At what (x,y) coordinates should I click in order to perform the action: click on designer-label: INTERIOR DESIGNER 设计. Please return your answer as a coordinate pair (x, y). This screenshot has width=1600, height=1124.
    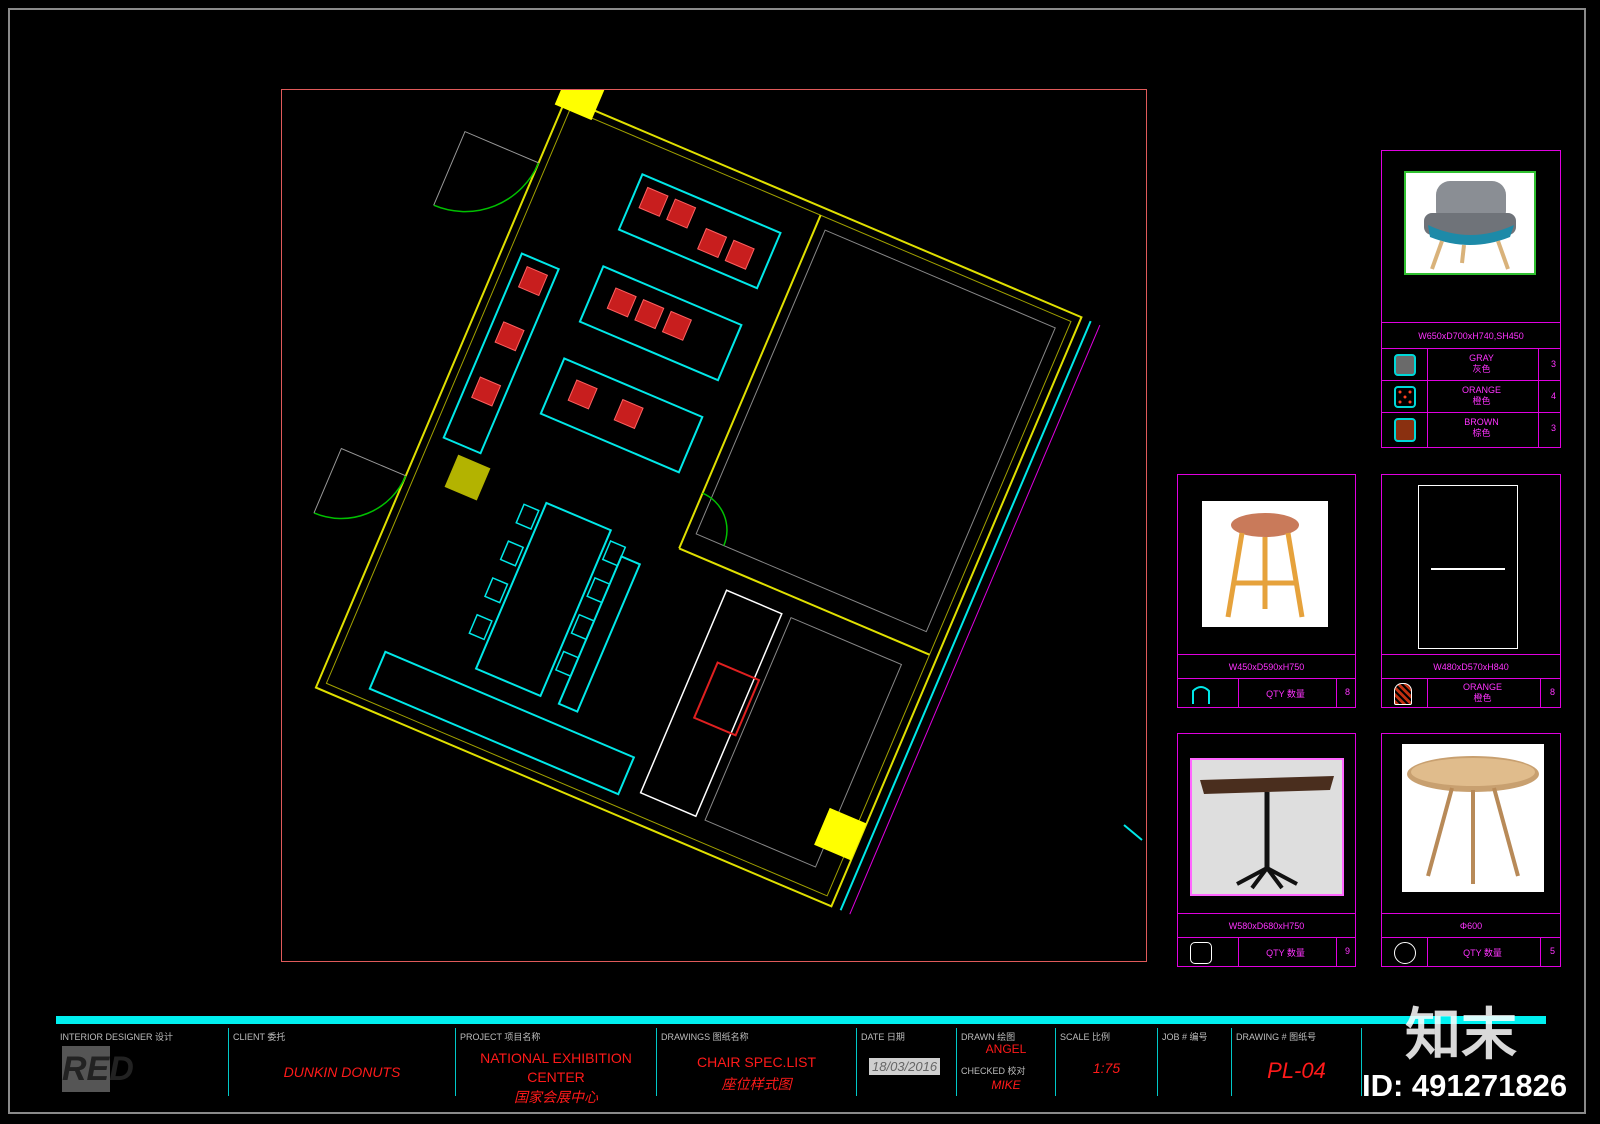
    Looking at the image, I should click on (117, 1037).